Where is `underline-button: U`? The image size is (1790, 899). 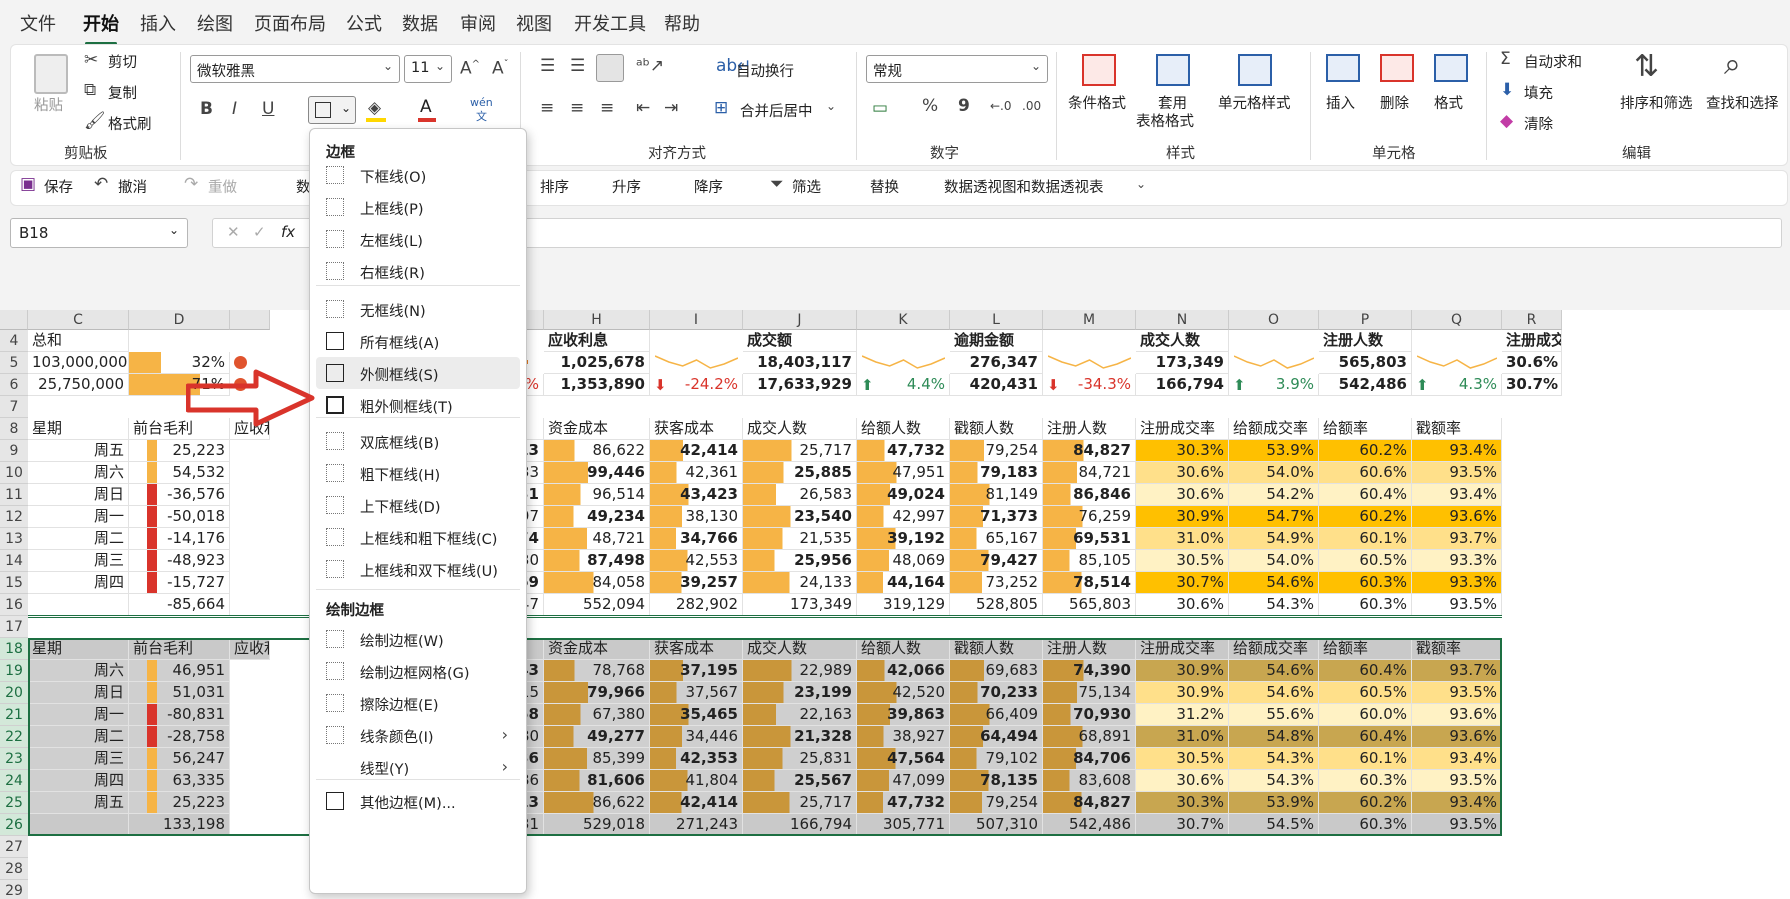
underline-button: U is located at coordinates (268, 109).